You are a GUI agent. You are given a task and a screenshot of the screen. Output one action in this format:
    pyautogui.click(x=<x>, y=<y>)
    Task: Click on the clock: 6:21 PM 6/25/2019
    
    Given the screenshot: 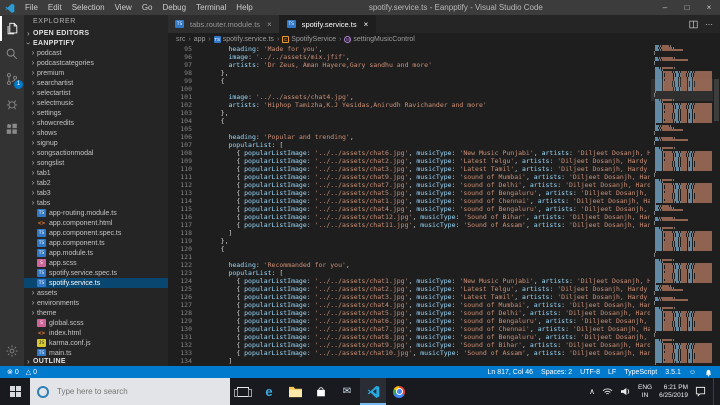 What is the action you would take?
    pyautogui.click(x=673, y=392)
    